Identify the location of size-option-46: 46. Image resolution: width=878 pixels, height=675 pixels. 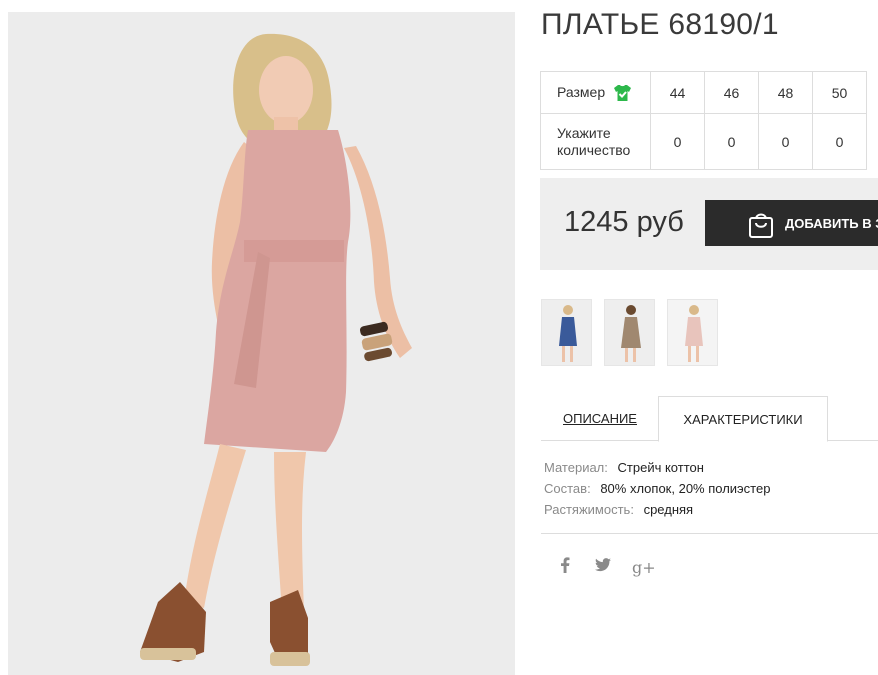
(731, 92).